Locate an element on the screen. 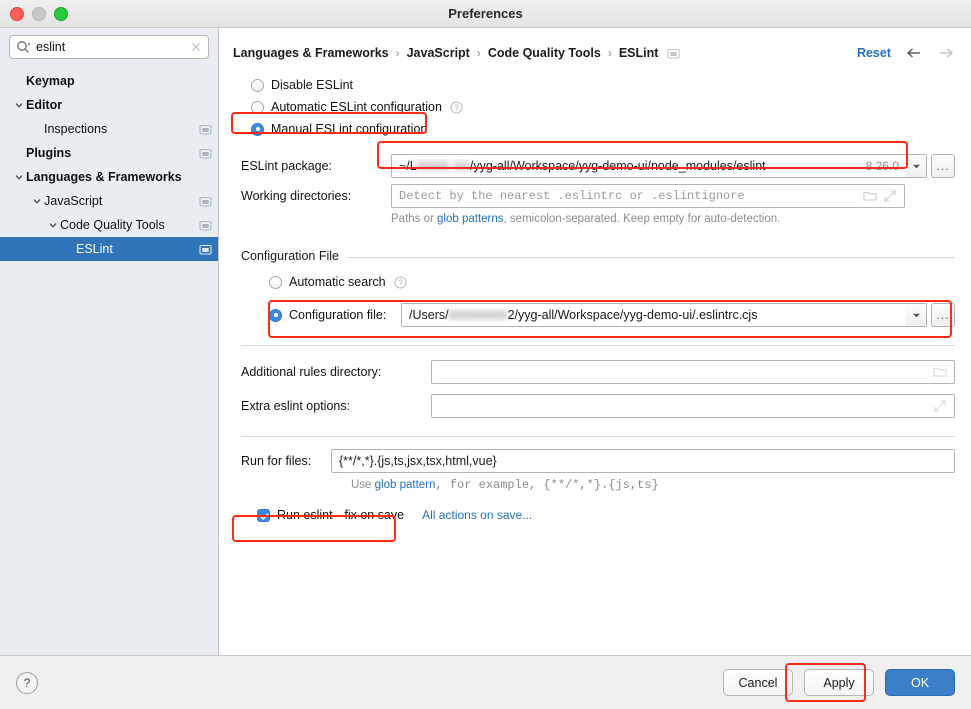 The height and width of the screenshot is (709, 971). reset-button: Reset is located at coordinates (874, 53).